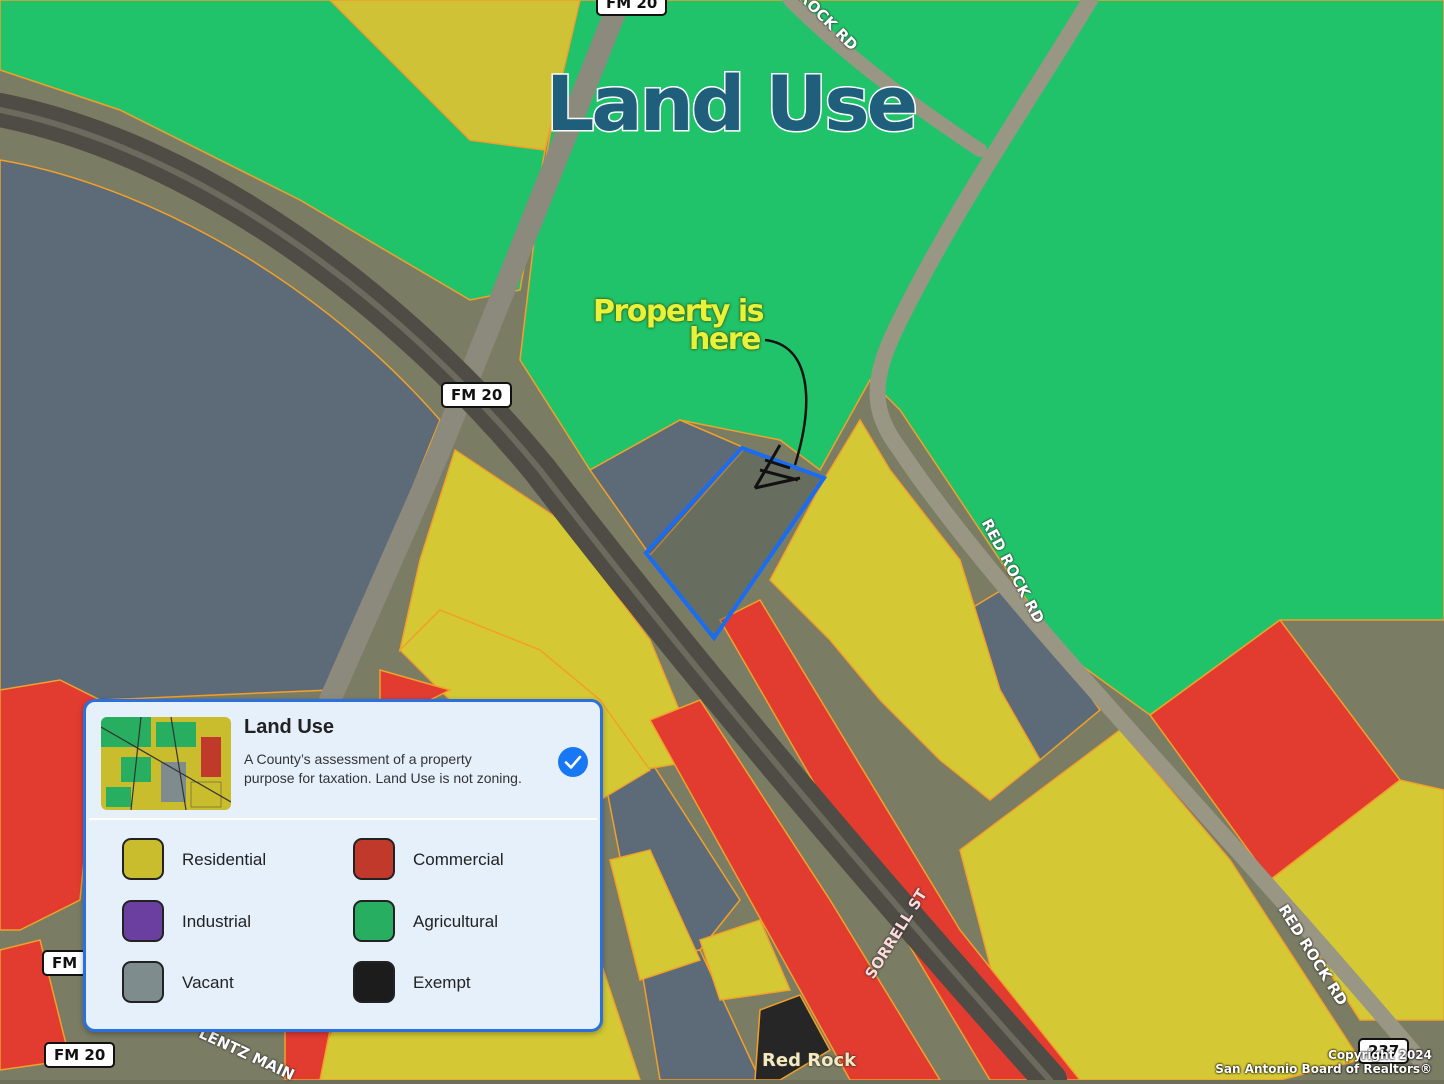  I want to click on exempt-swatch, so click(374, 982).